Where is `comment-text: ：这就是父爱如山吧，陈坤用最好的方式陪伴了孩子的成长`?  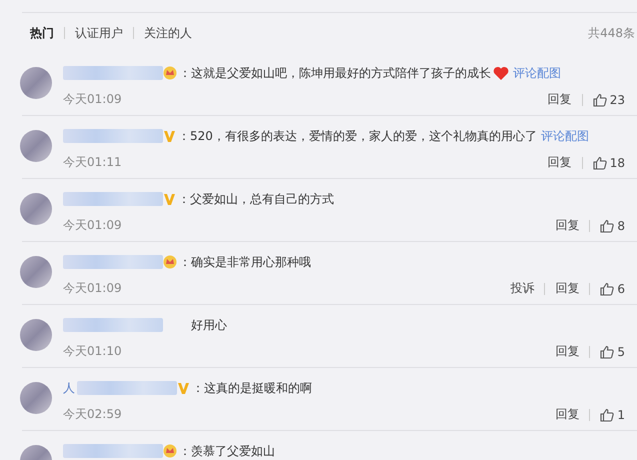 comment-text: ：这就是父爱如山吧，陈坤用最好的方式陪伴了孩子的成长 is located at coordinates (335, 73).